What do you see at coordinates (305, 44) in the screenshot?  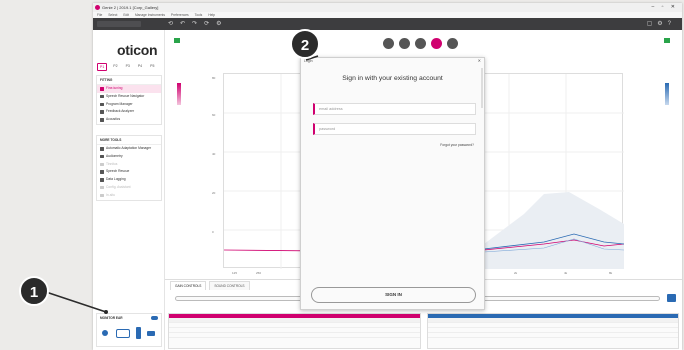 I see `callout-2: 2` at bounding box center [305, 44].